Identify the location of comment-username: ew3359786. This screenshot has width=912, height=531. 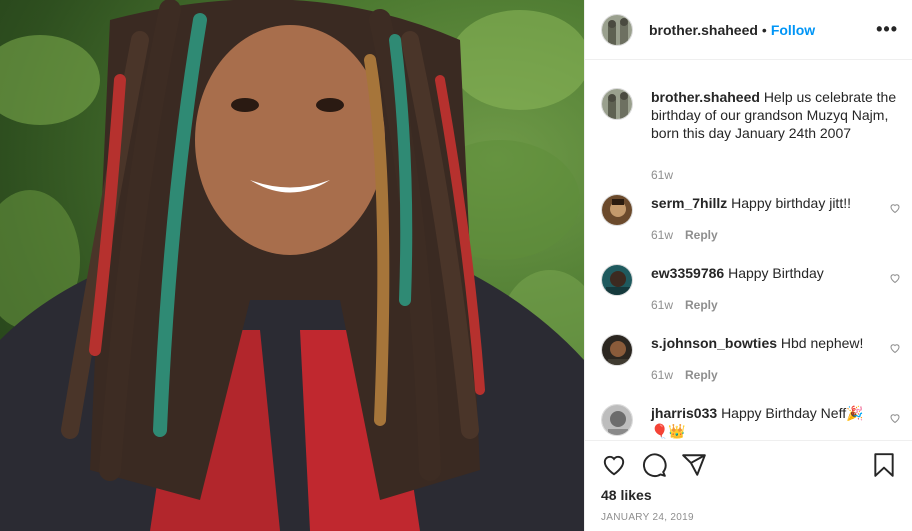
(687, 273).